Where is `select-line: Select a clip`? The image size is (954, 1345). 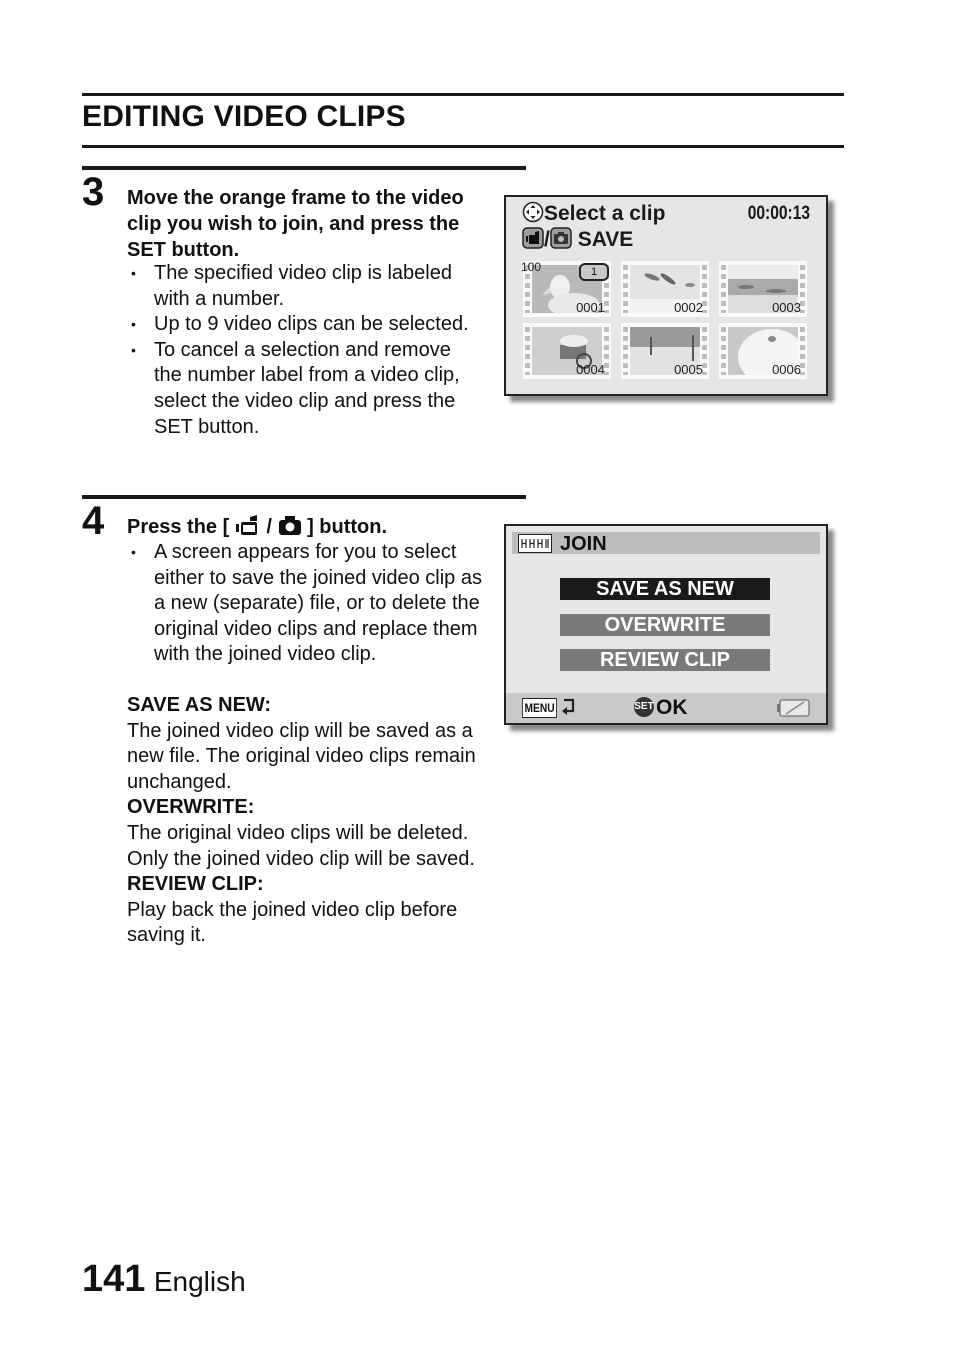 select-line: Select a clip is located at coordinates (593, 213).